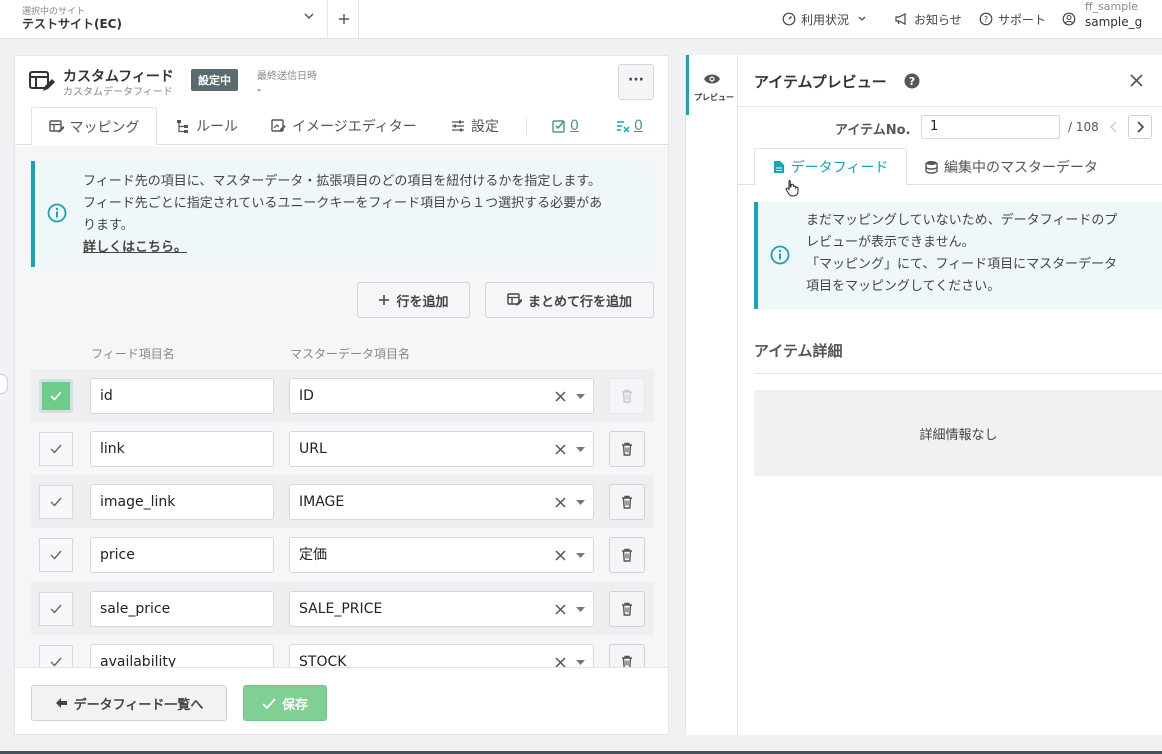 This screenshot has width=1162, height=754. What do you see at coordinates (217, 127) in the screenshot?
I see `tab-rules-label: ルール` at bounding box center [217, 127].